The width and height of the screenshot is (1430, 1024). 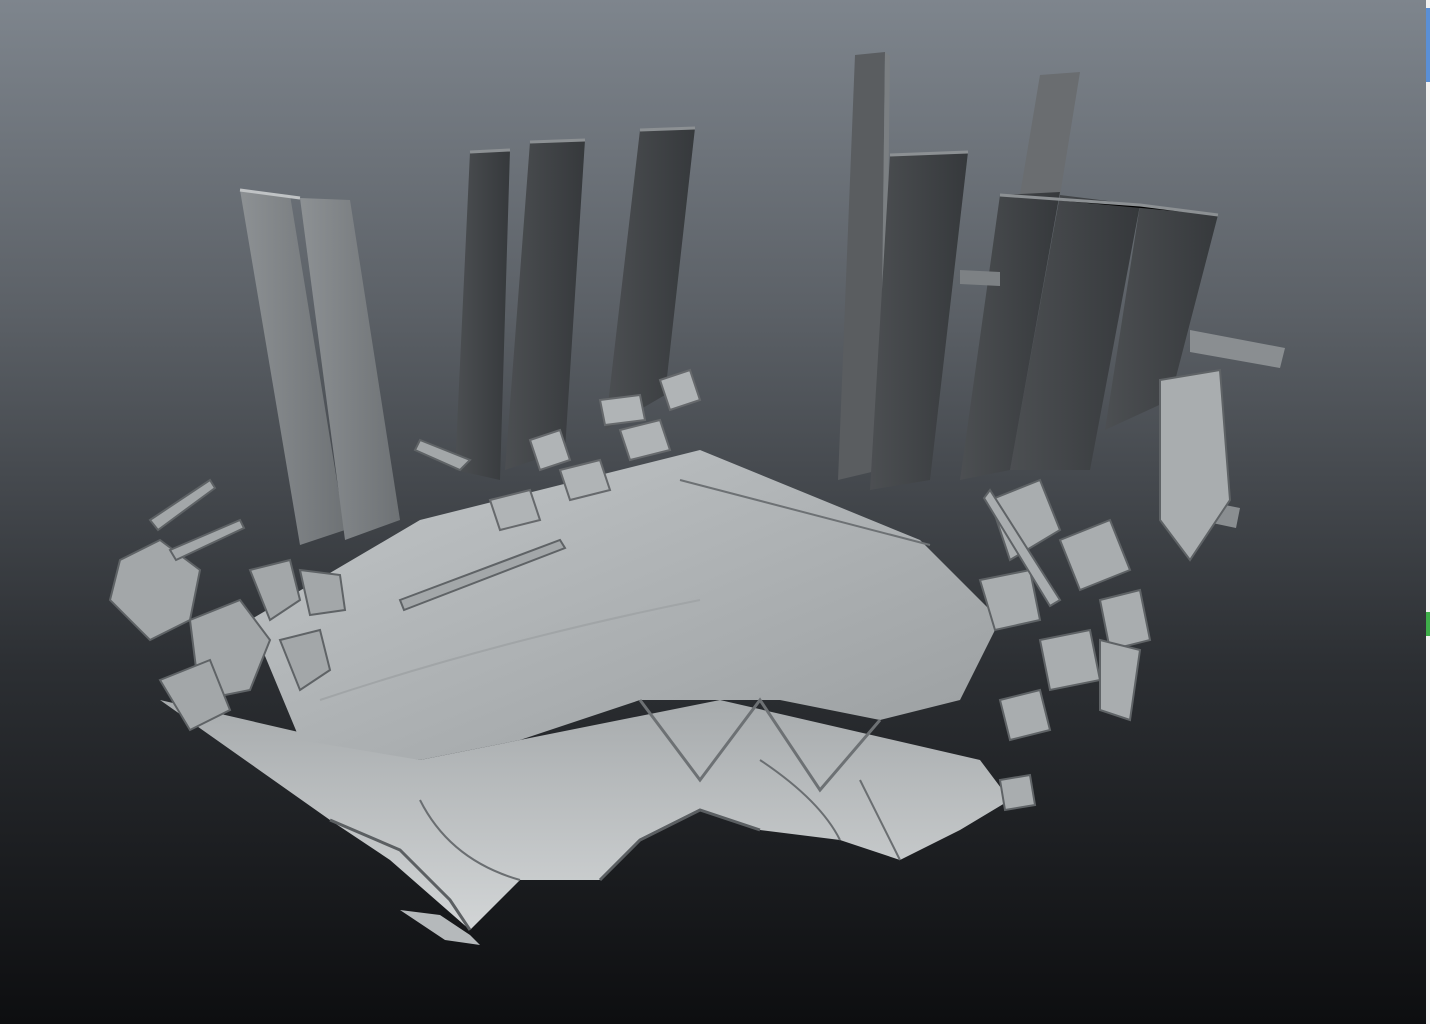 I want to click on window-edge-strip, so click(x=1428, y=512).